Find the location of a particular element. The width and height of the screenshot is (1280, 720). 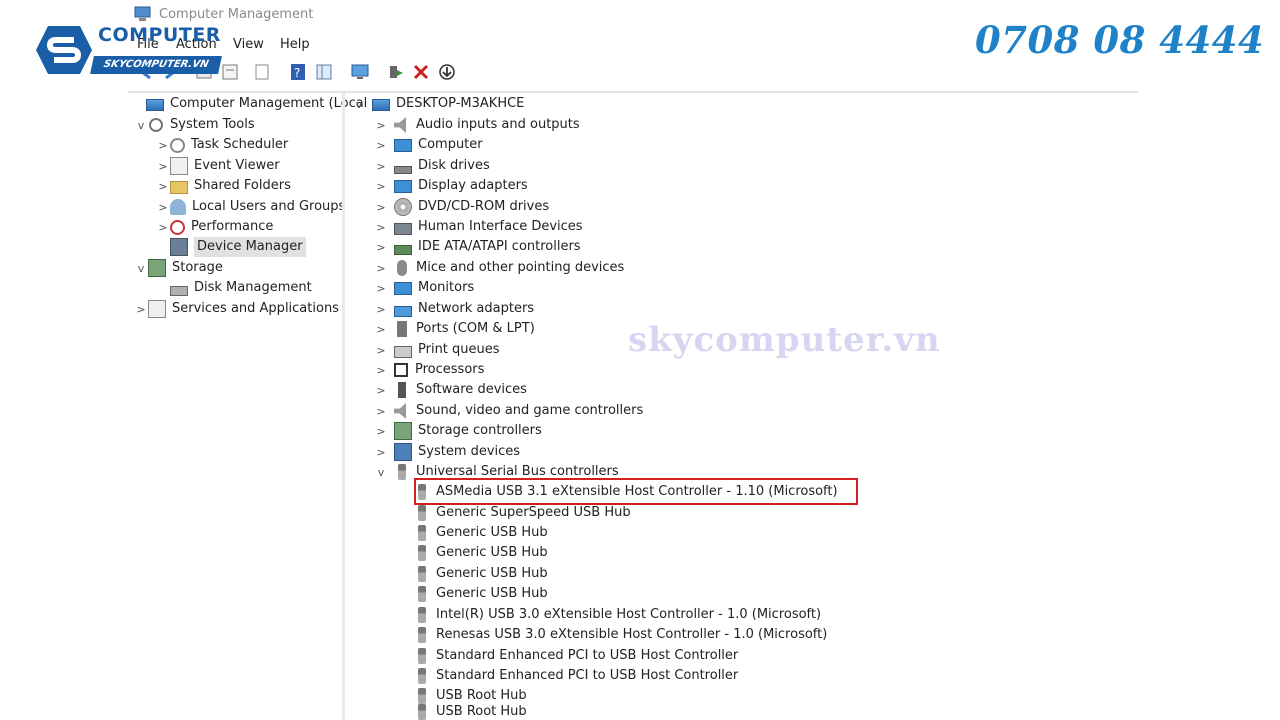

category-sound: > Sound, video and game controllers is located at coordinates (508, 411).